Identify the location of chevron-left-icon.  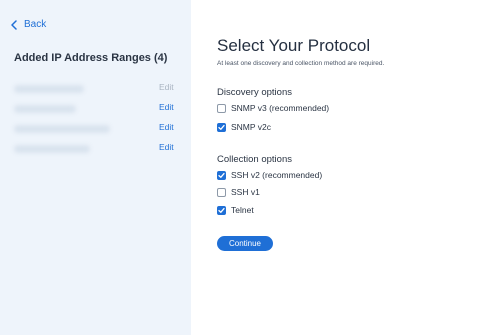
(14, 24).